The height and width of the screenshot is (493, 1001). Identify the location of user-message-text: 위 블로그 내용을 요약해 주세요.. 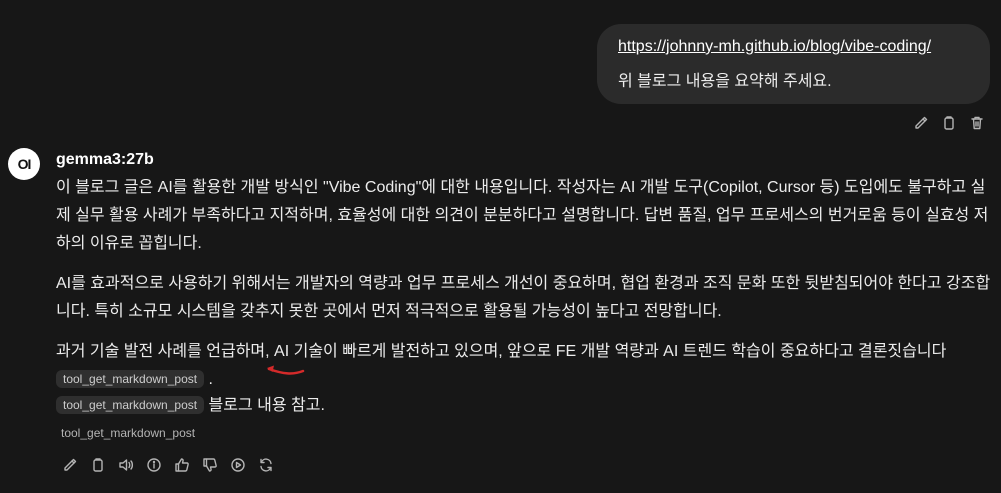
(725, 81).